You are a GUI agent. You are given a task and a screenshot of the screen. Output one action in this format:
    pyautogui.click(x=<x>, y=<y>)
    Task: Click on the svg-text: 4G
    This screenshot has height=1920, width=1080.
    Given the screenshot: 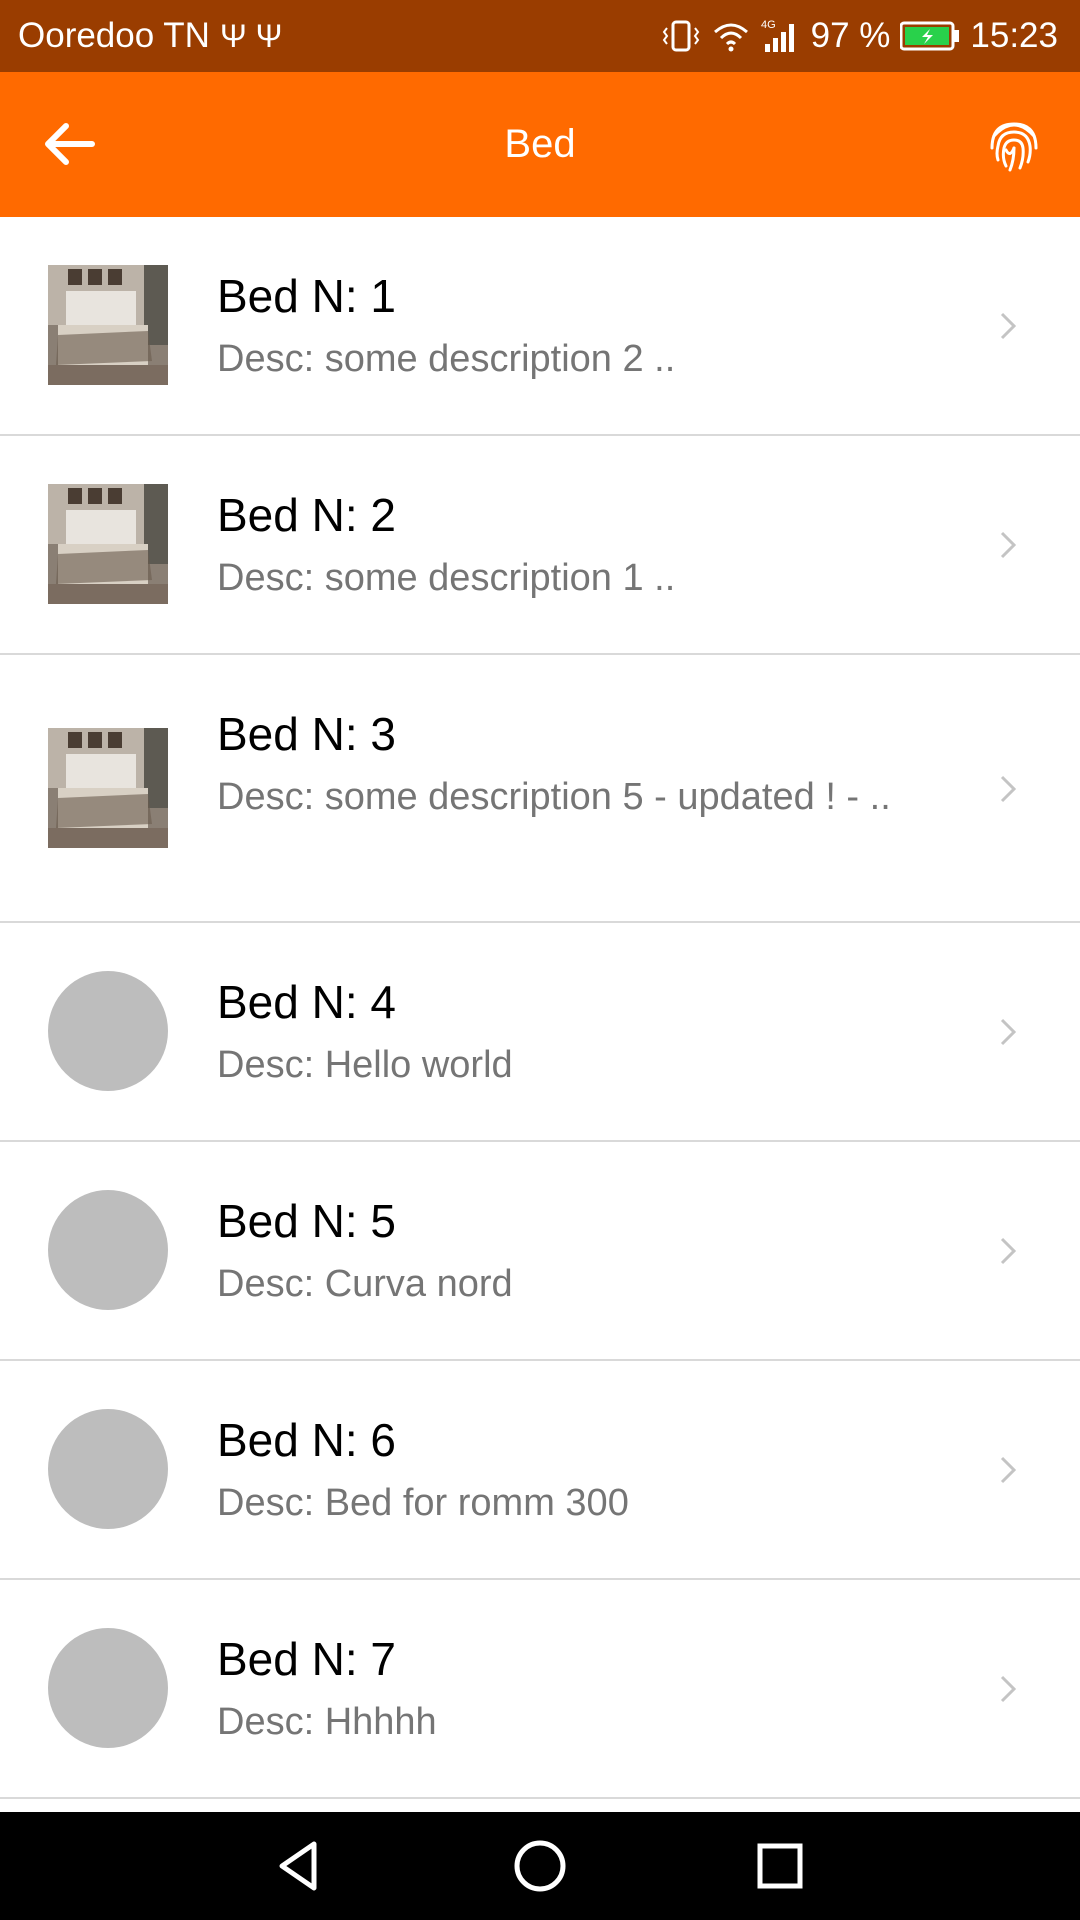 What is the action you would take?
    pyautogui.click(x=768, y=25)
    